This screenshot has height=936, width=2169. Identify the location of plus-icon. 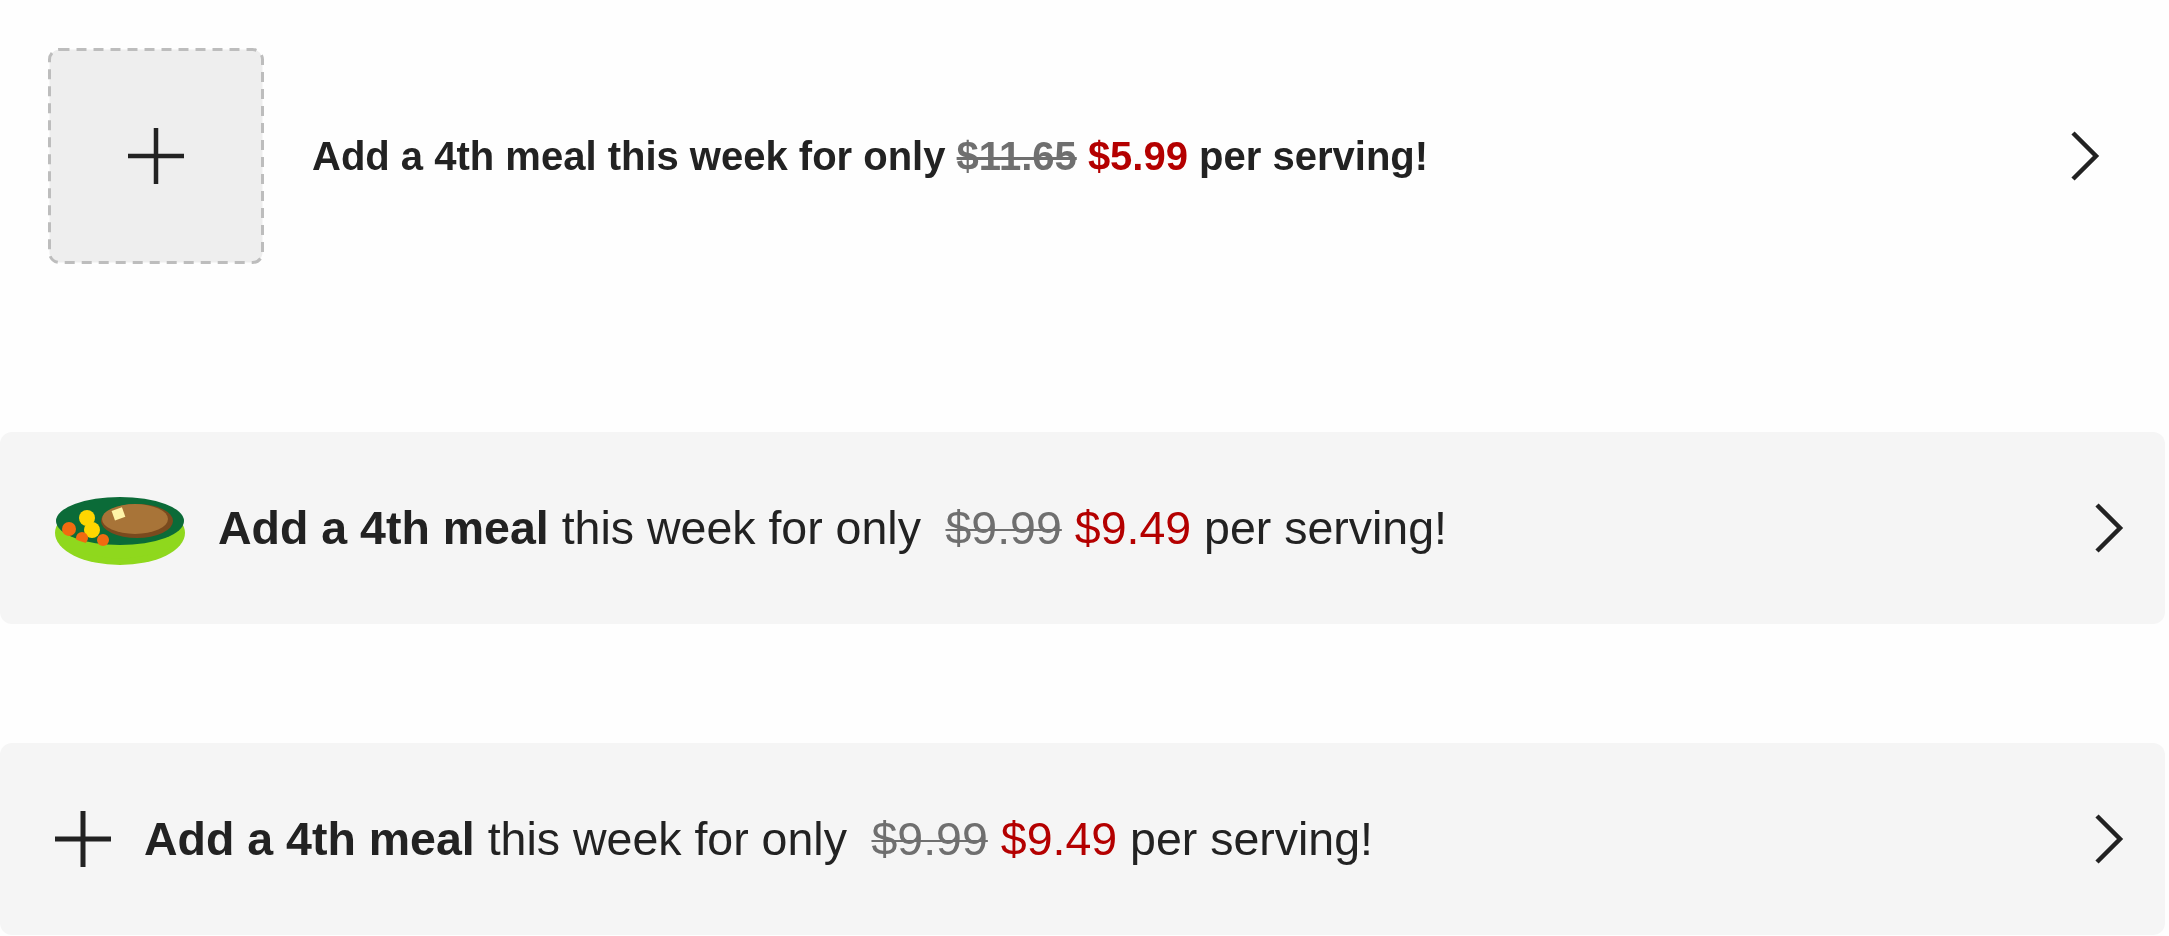
(83, 839).